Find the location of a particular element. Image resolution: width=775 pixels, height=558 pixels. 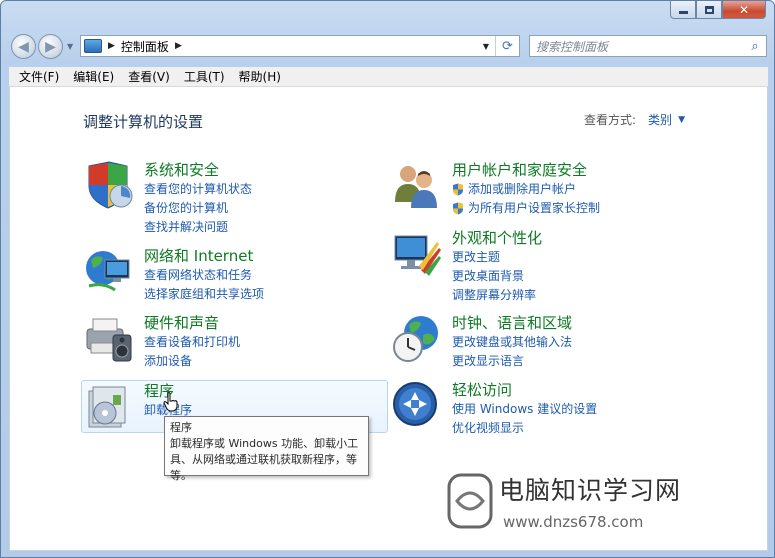

recent-pages-dropdown-icon: ▼ is located at coordinates (70, 46).